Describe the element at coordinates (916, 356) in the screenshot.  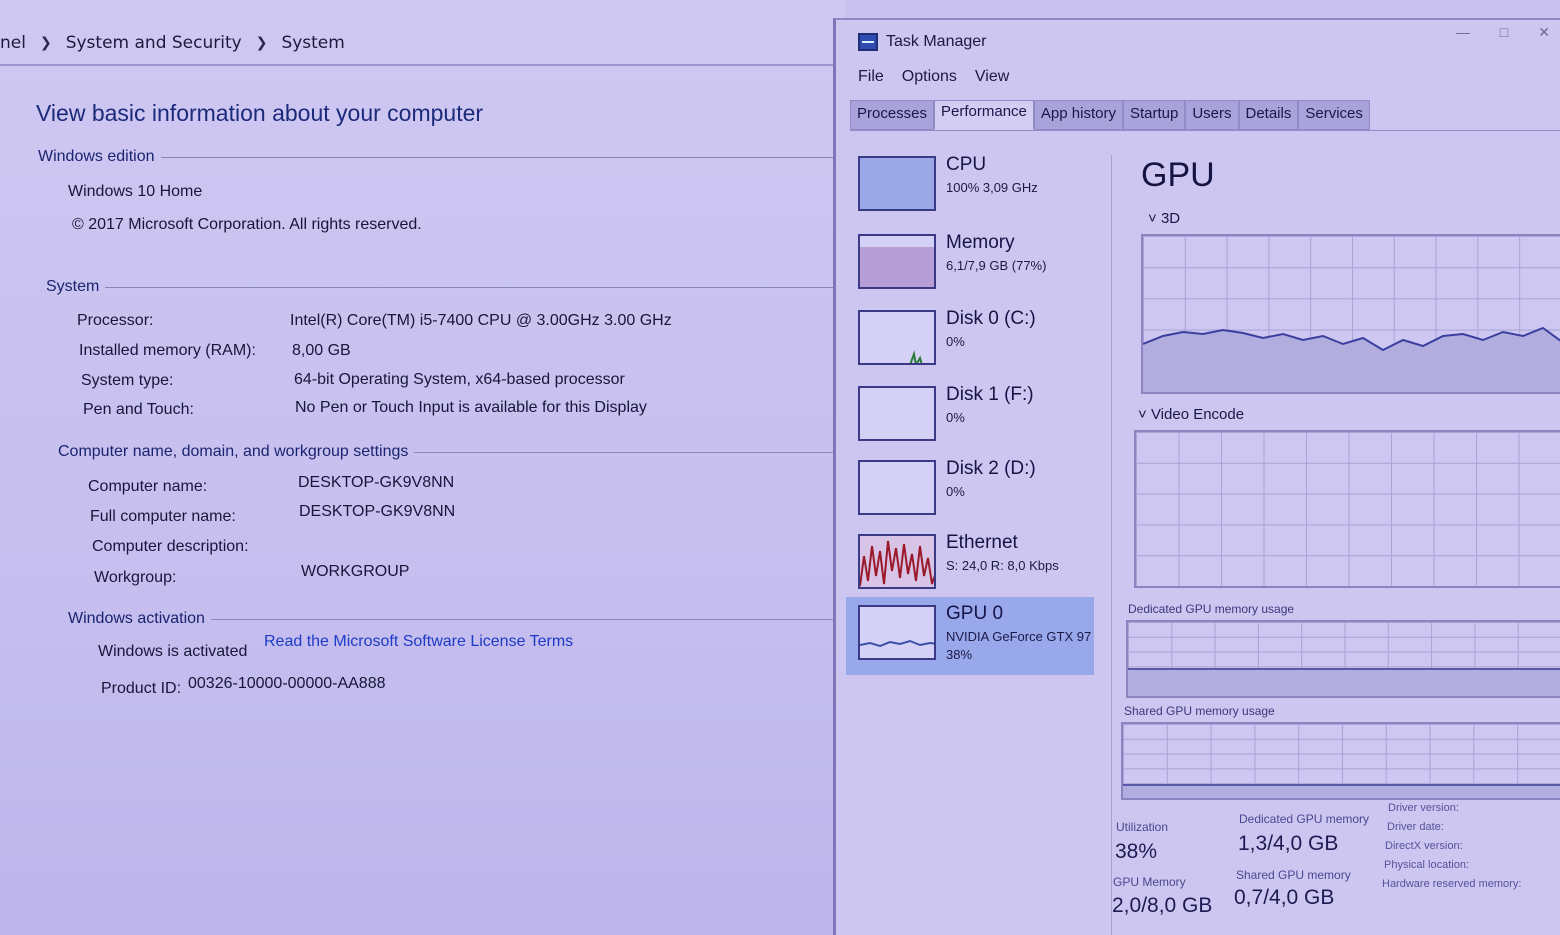
I see `disk0-sparkline` at that location.